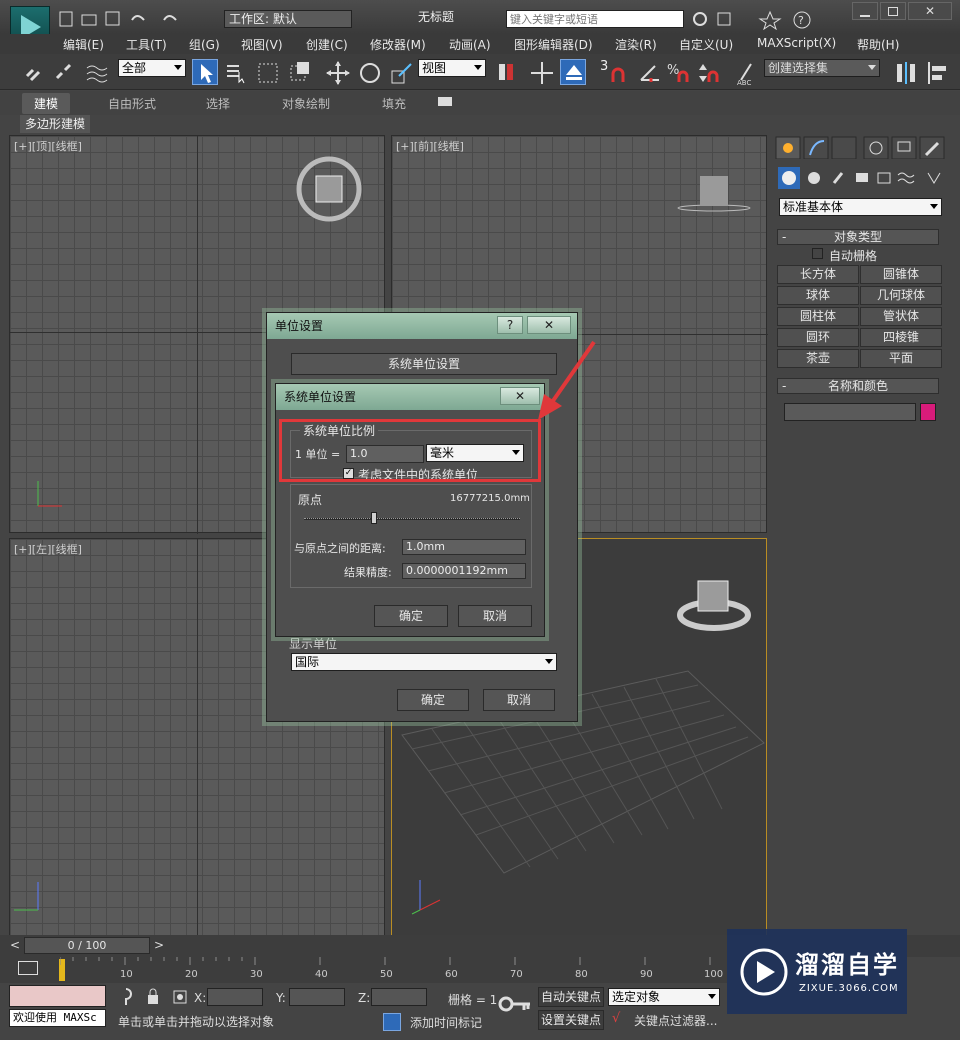 The width and height of the screenshot is (960, 1040). I want to click on angle-snap-icon, so click(649, 72).